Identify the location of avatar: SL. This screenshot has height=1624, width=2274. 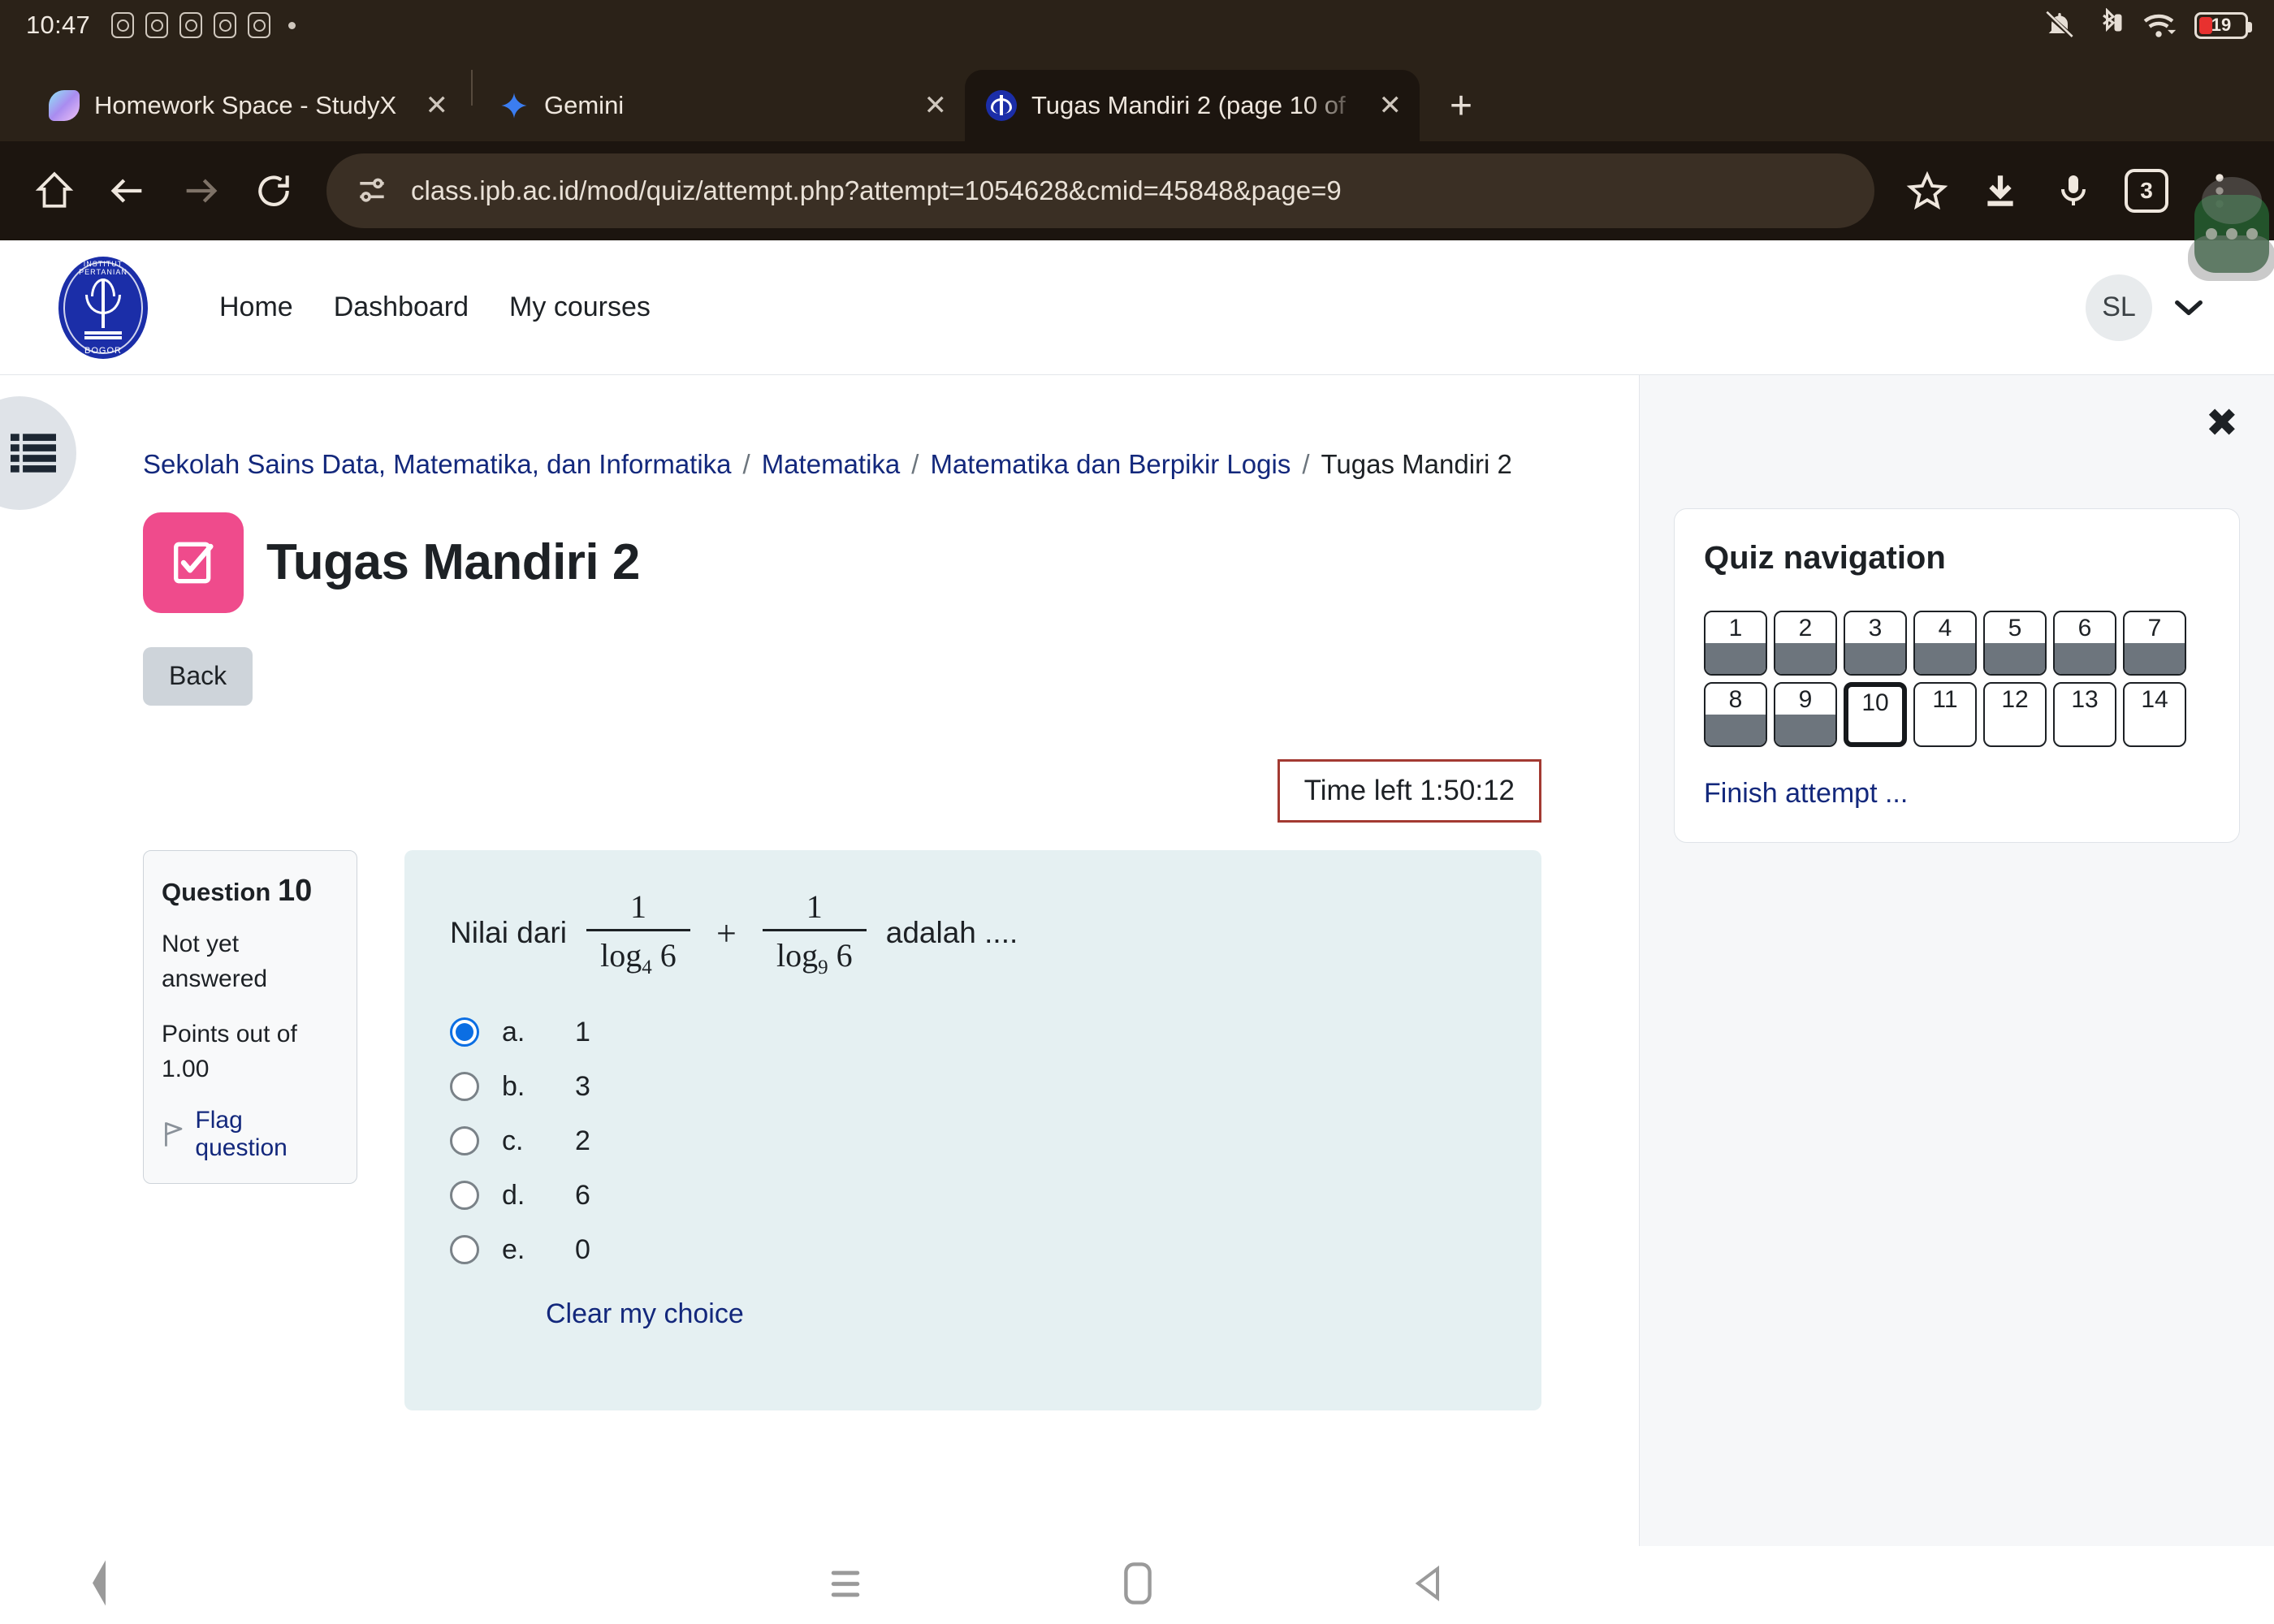
(2119, 308).